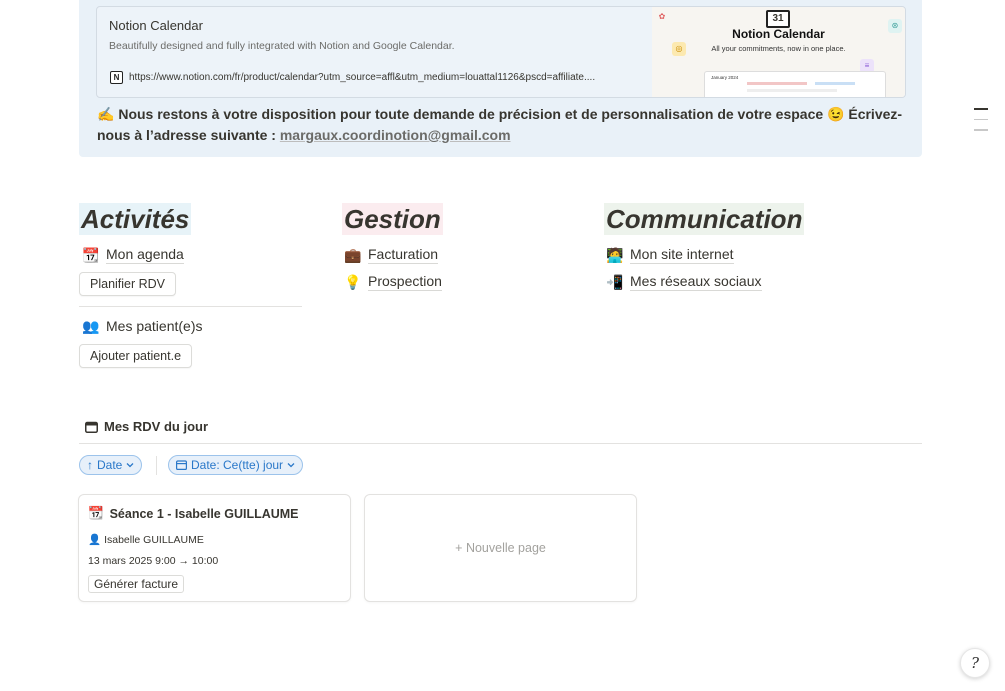  I want to click on link-mes-patients: 👥 Mes patient(e)s, so click(142, 326).